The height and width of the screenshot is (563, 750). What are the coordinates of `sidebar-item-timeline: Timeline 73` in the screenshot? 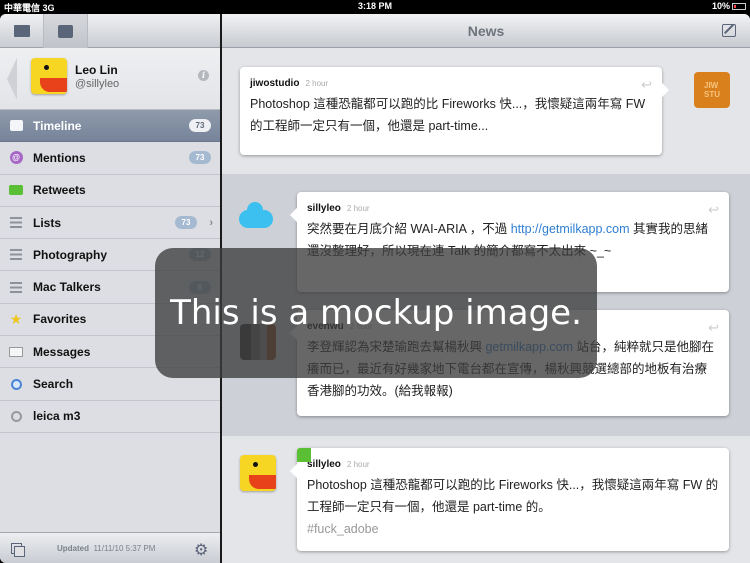 It's located at (110, 126).